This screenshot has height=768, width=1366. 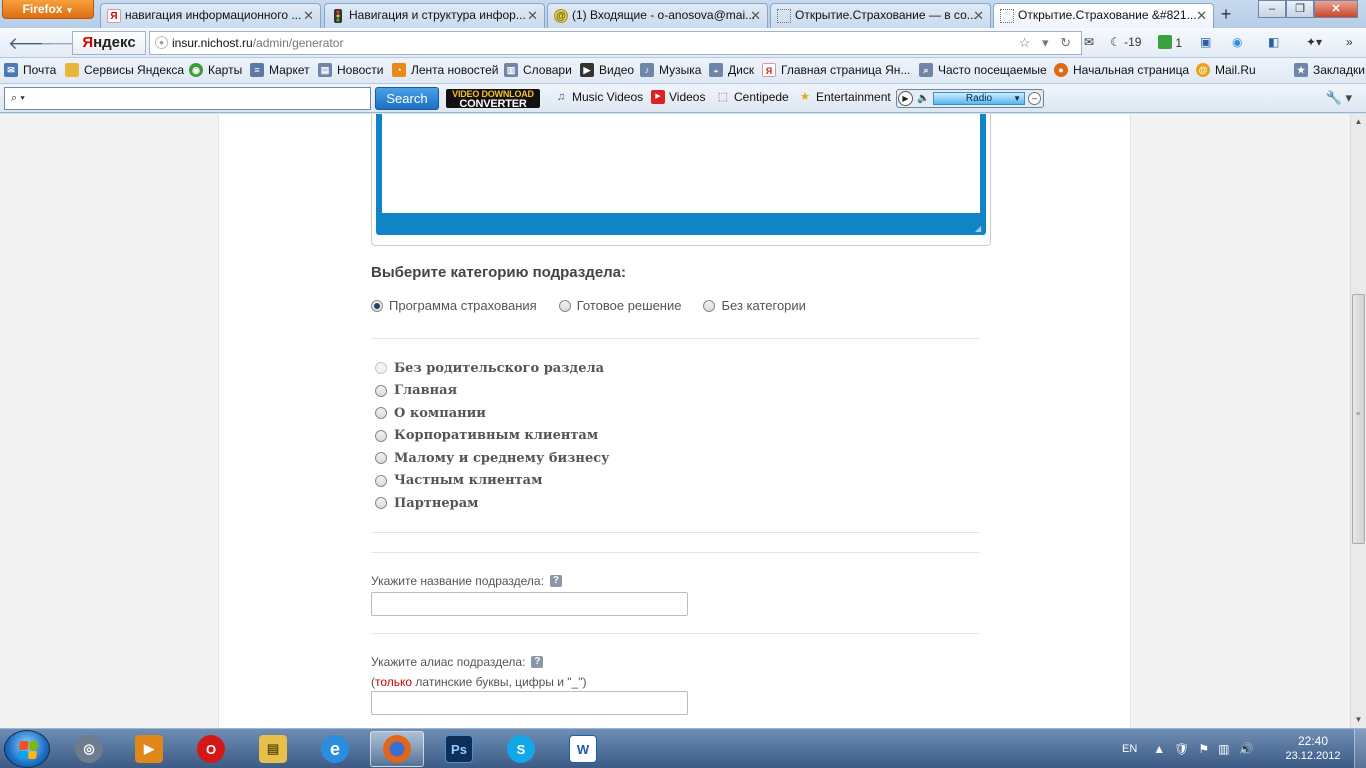 I want to click on bookmark-item: ≡ Маркет, so click(x=280, y=70).